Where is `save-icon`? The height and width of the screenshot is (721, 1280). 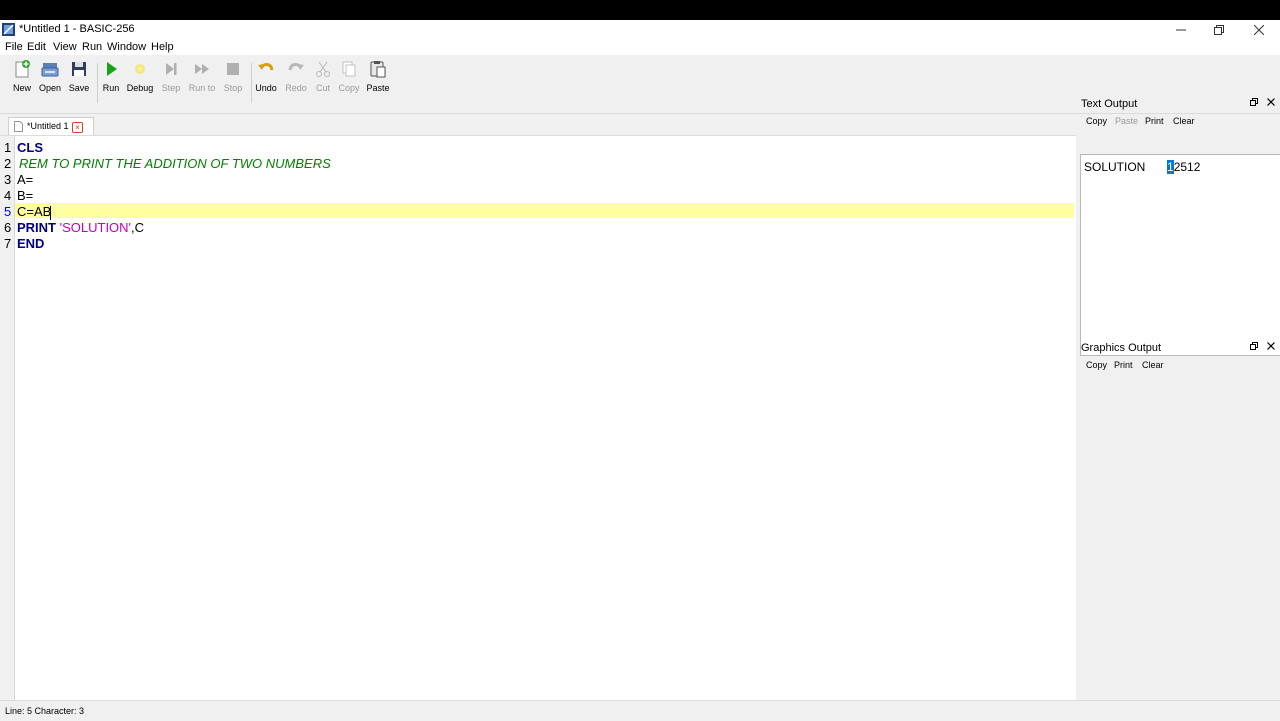
save-icon is located at coordinates (79, 69).